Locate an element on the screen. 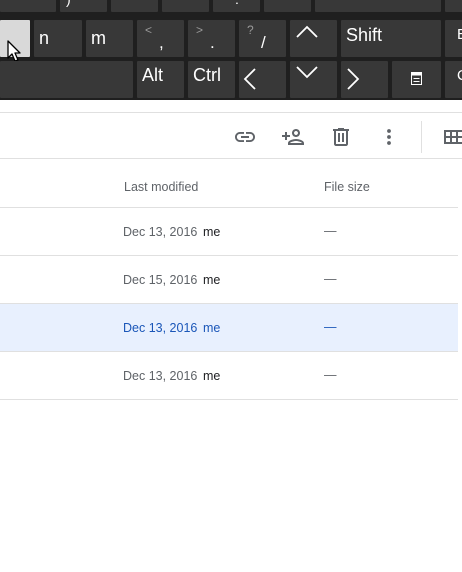  key-slash: ? / is located at coordinates (262, 38).